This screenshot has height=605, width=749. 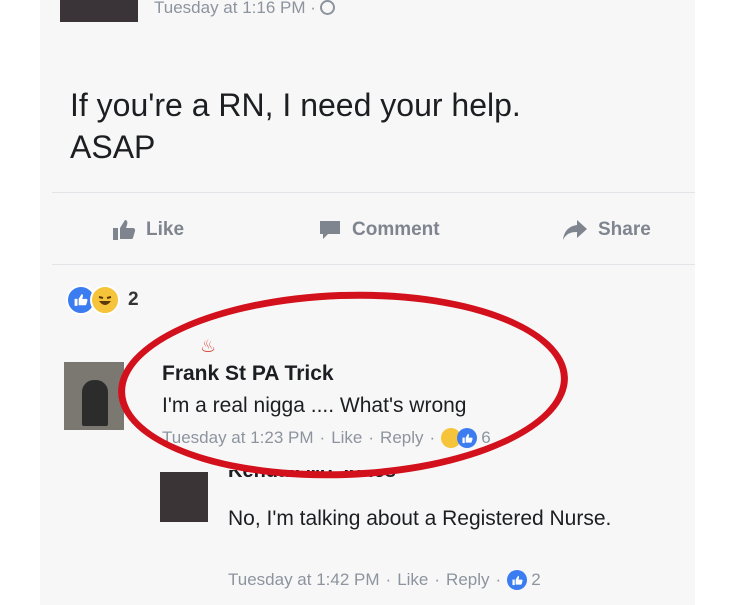 I want to click on reaction-count: 2, so click(x=133, y=299).